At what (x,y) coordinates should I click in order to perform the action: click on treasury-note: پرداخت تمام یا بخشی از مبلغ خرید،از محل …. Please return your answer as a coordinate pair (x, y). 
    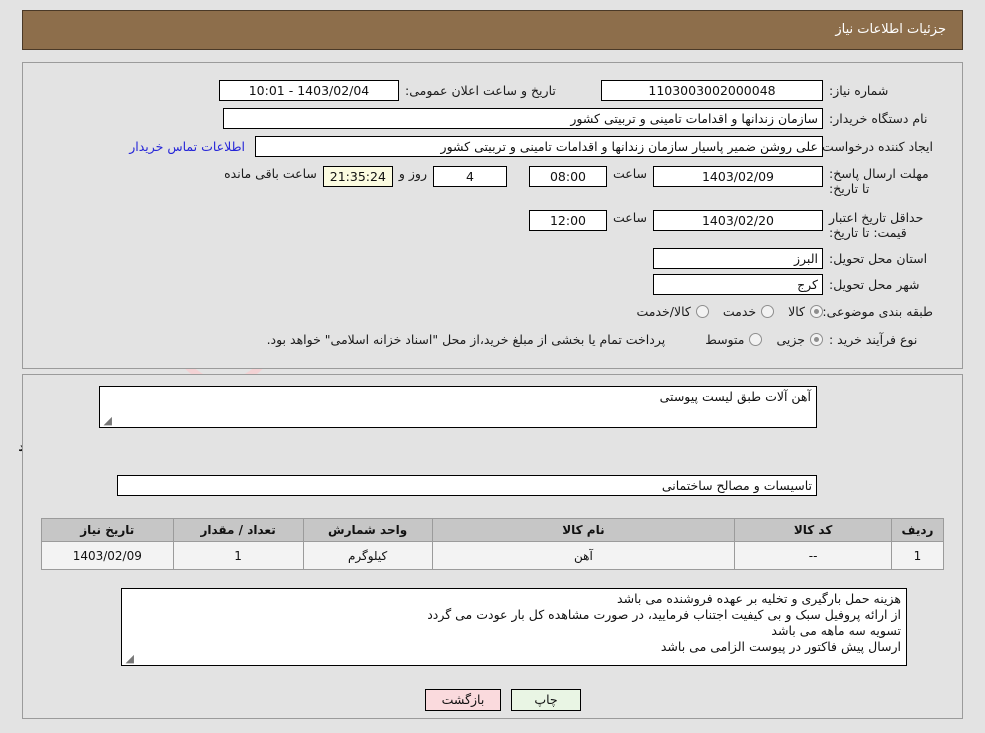
    Looking at the image, I should click on (466, 339).